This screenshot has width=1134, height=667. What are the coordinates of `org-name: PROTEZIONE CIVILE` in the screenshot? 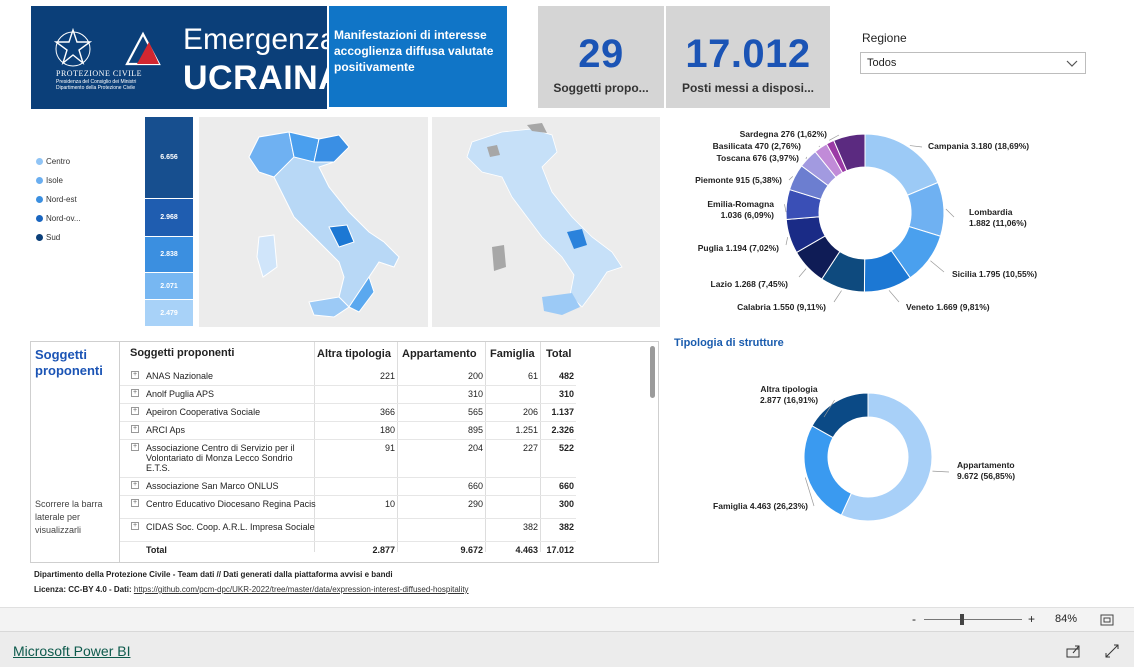 It's located at (99, 73).